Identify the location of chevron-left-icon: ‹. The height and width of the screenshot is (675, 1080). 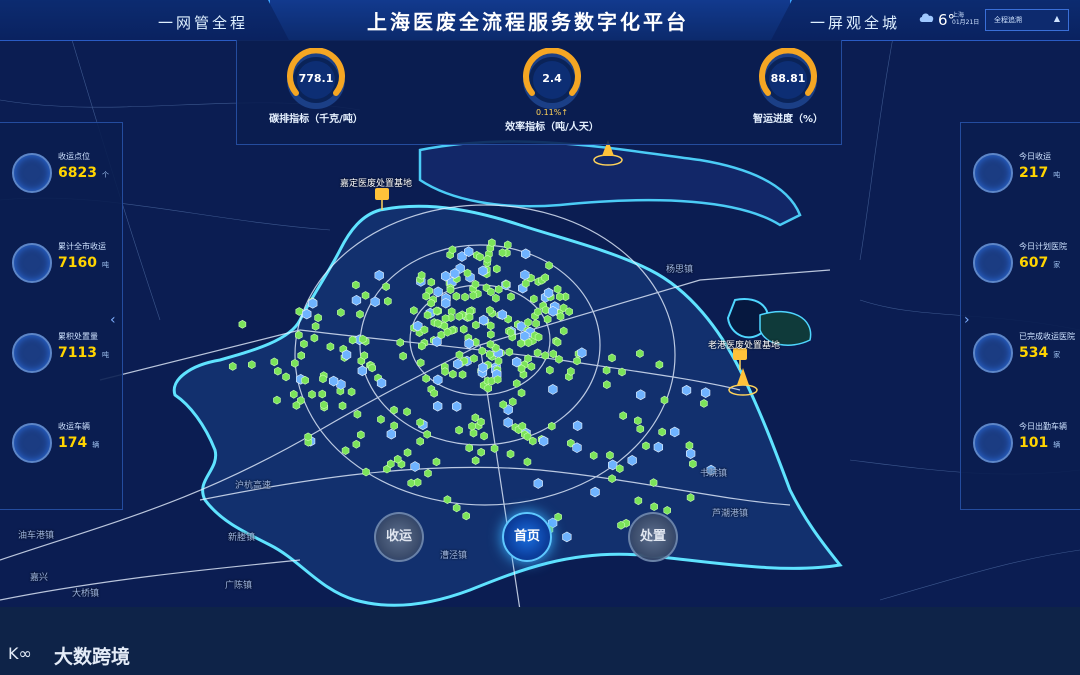
(113, 320).